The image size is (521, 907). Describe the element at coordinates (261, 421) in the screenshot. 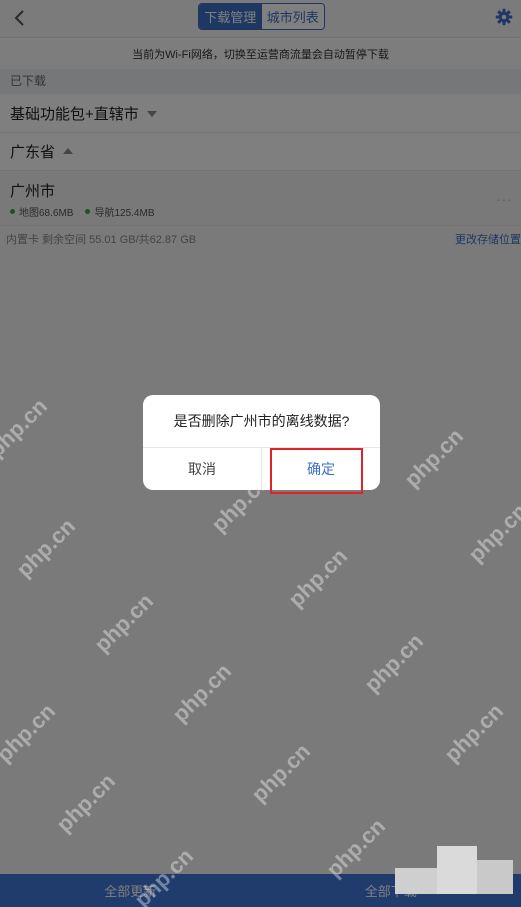

I see `dialog-title: 是否删除广州市的离线数据?` at that location.